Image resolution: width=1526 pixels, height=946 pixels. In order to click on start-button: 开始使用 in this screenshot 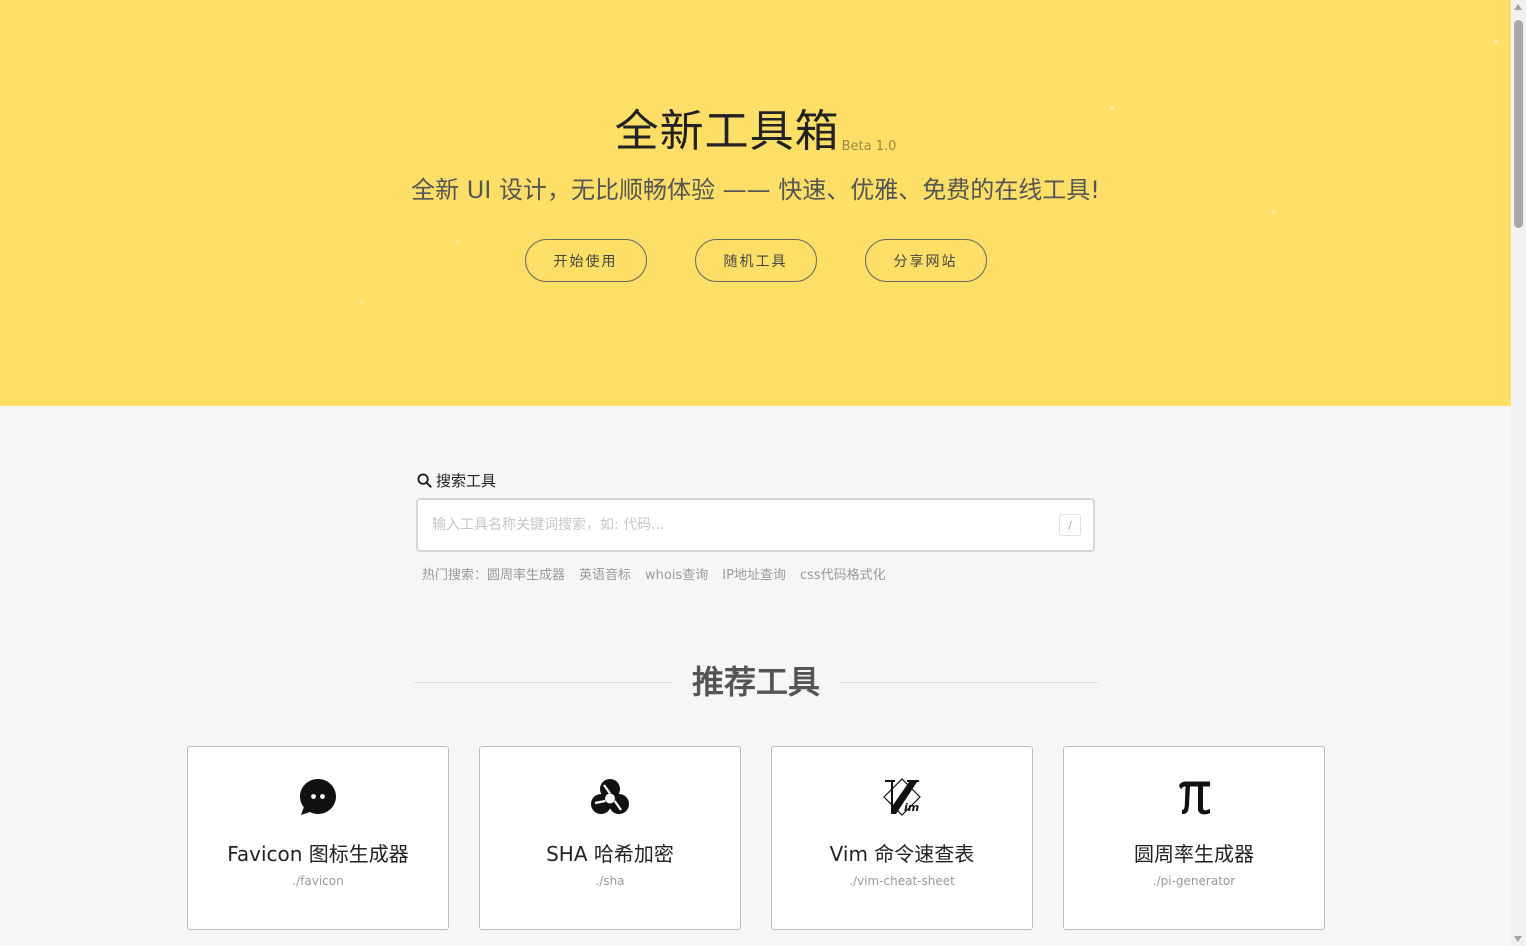, I will do `click(585, 260)`.